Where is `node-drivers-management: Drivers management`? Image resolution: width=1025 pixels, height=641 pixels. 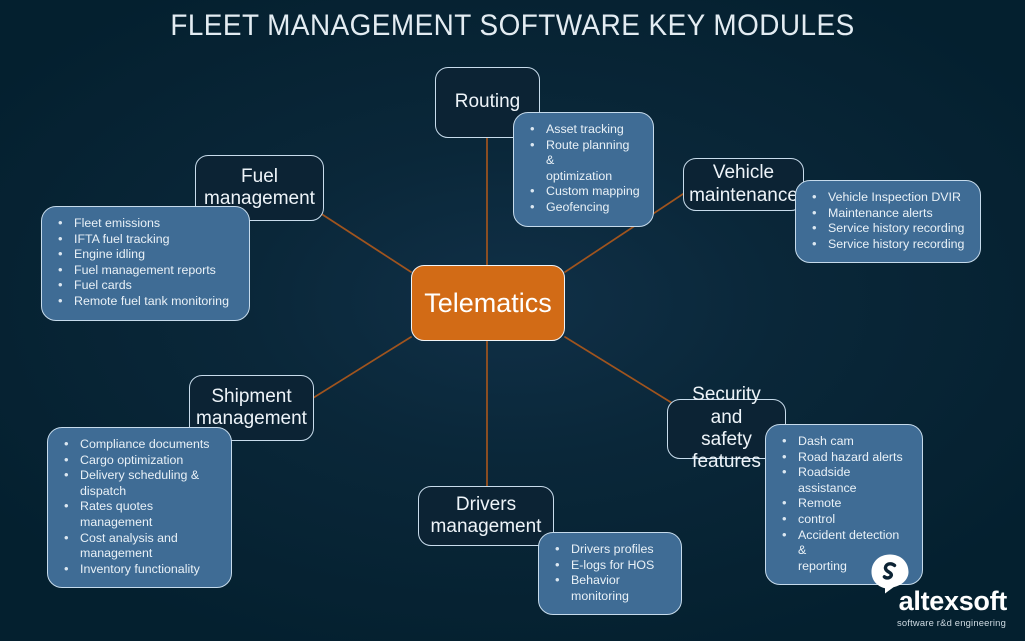
node-drivers-management: Drivers management is located at coordinates (486, 516).